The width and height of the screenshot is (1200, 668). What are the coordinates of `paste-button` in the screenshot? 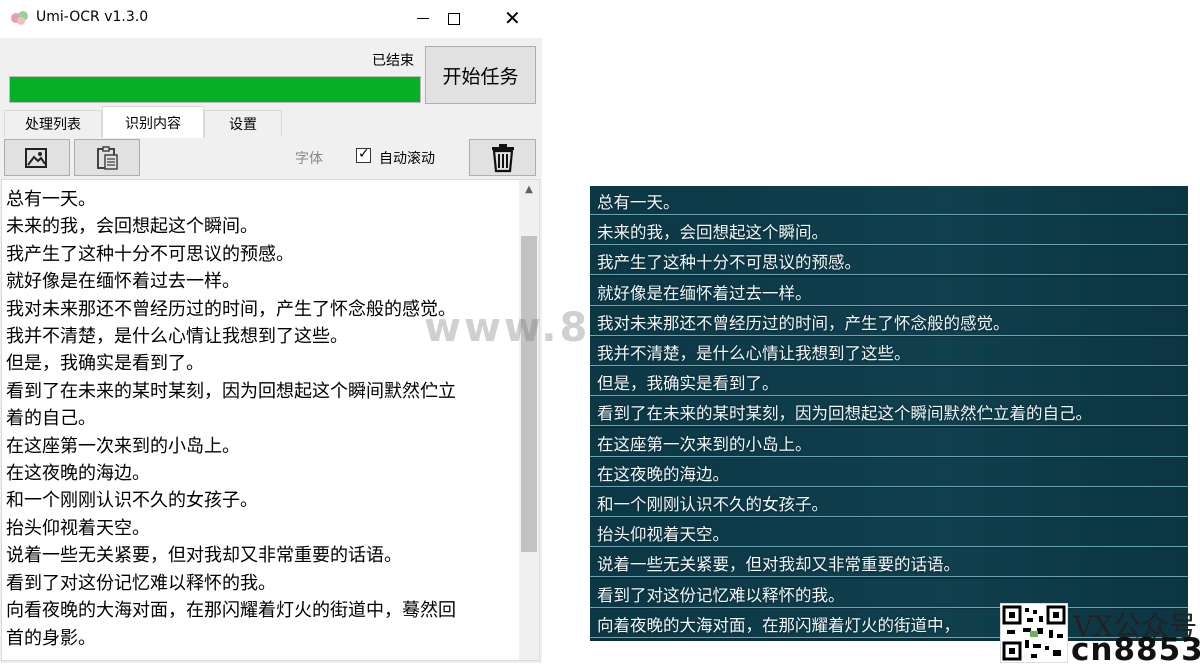 It's located at (107, 157).